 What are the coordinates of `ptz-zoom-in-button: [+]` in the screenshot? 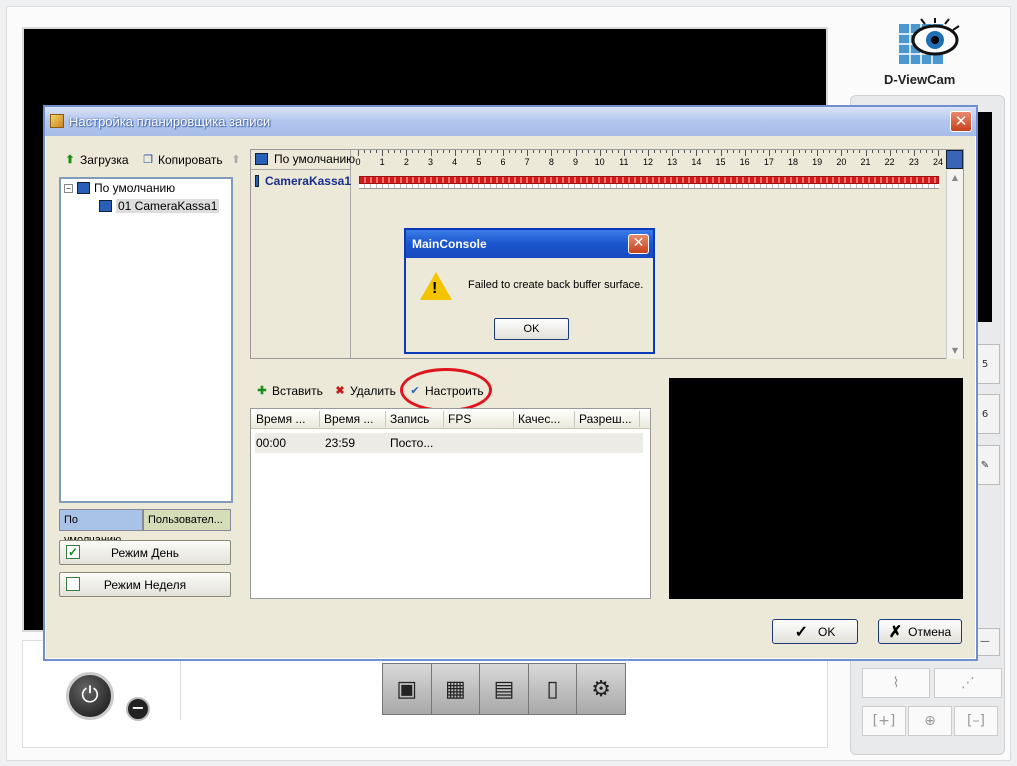 It's located at (884, 721).